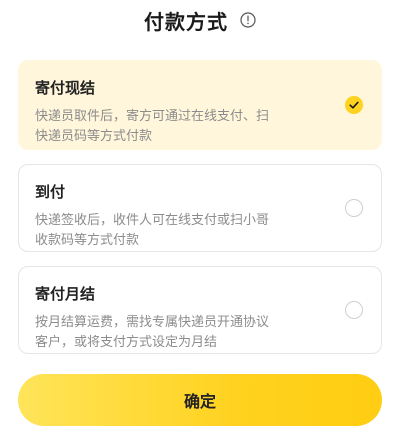 The width and height of the screenshot is (400, 440). I want to click on header: 付款方式, so click(200, 20).